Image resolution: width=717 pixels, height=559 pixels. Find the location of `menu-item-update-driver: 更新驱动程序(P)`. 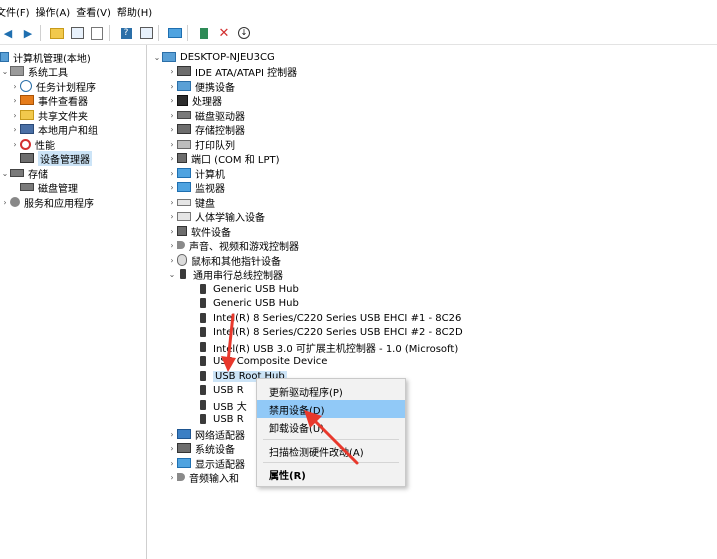

menu-item-update-driver: 更新驱动程序(P) is located at coordinates (331, 391).